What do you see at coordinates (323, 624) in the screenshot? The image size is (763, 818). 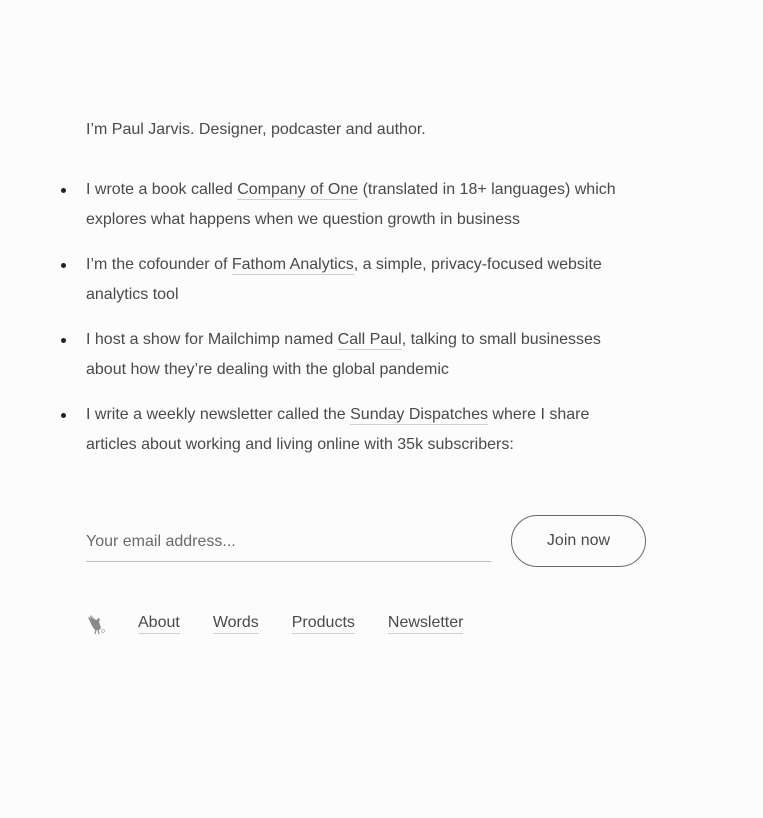 I see `nav-link-products: Products` at bounding box center [323, 624].